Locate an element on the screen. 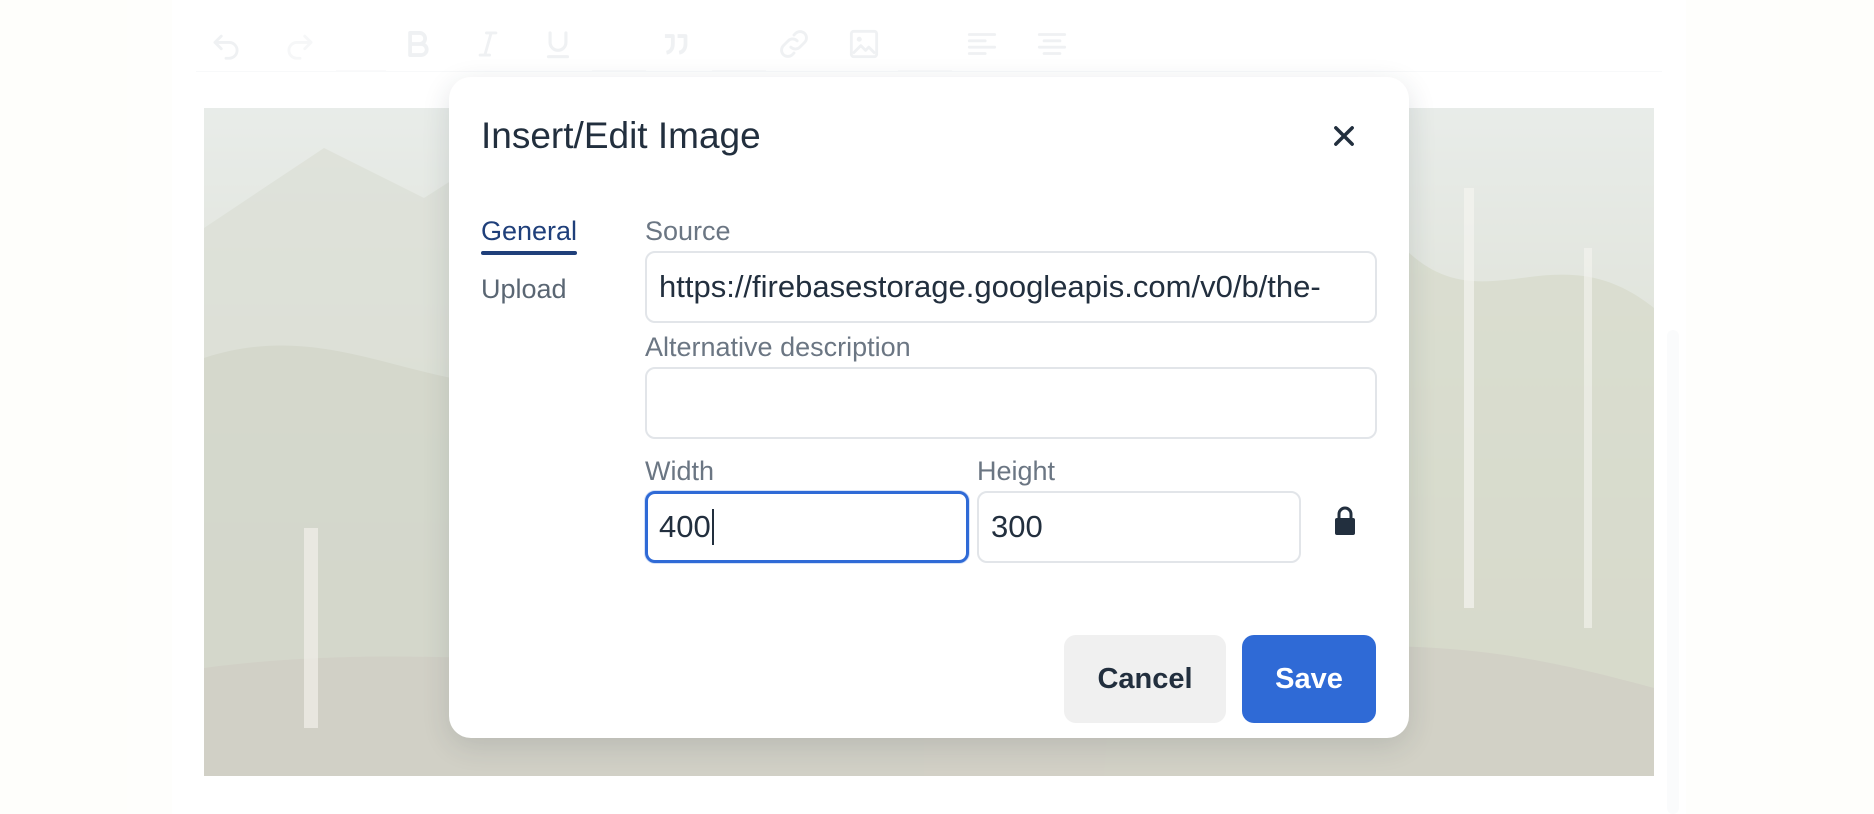 The image size is (1874, 814). text-caret is located at coordinates (712, 527).